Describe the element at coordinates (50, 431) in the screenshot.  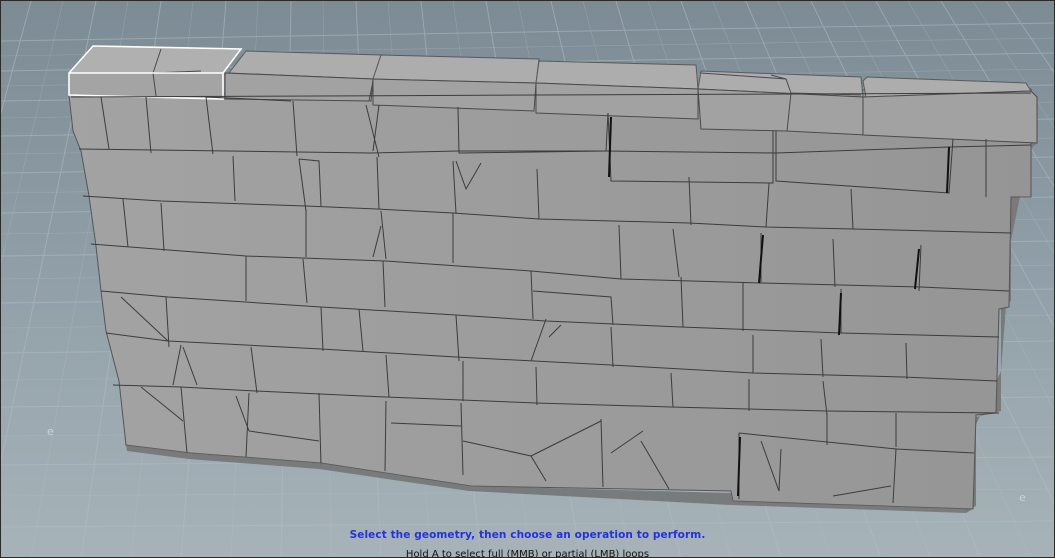
I see `grid-origin-marker-left: e` at that location.